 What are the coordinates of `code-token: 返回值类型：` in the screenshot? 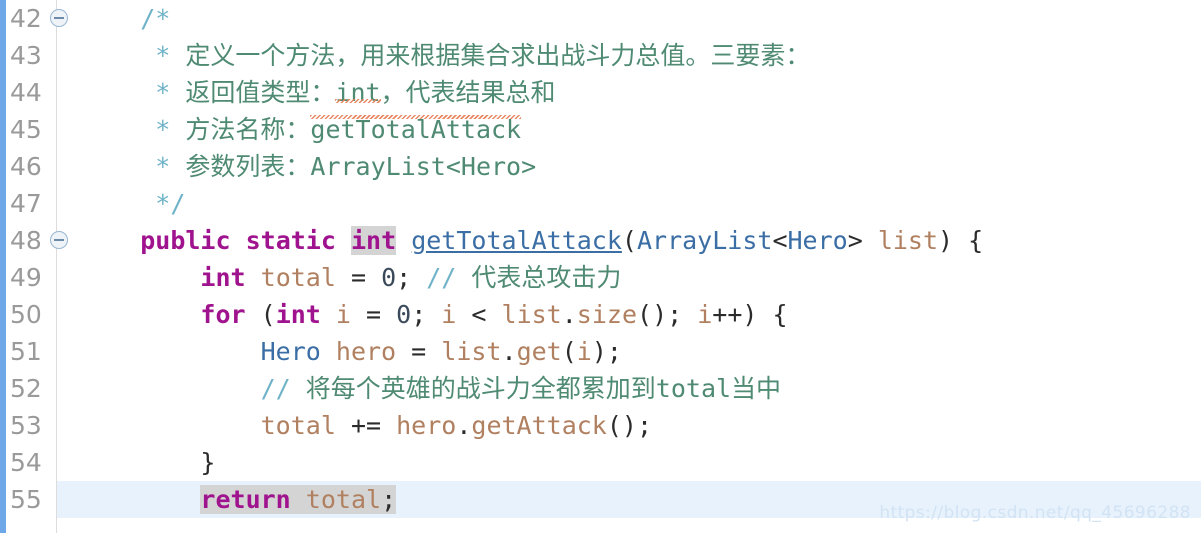 It's located at (253, 92).